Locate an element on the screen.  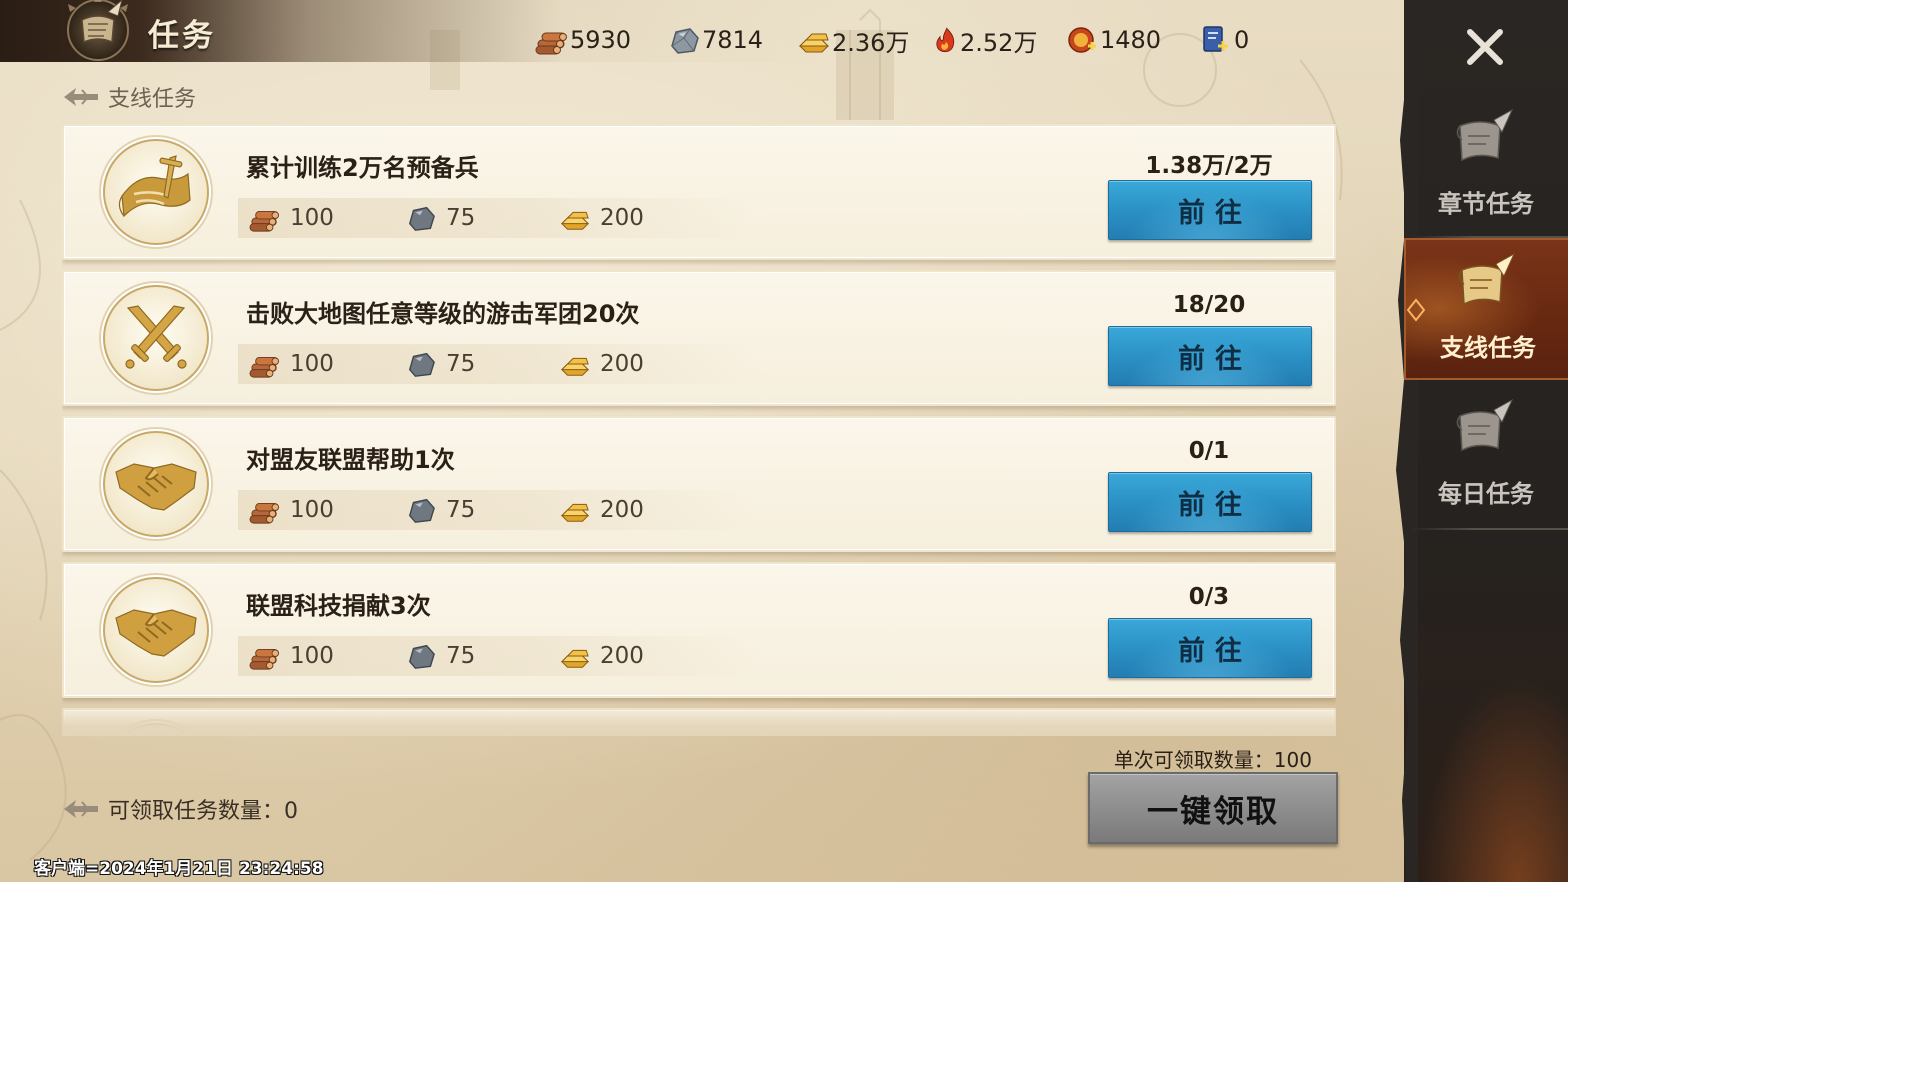
tab-label: 每日任务 is located at coordinates (1486, 494).